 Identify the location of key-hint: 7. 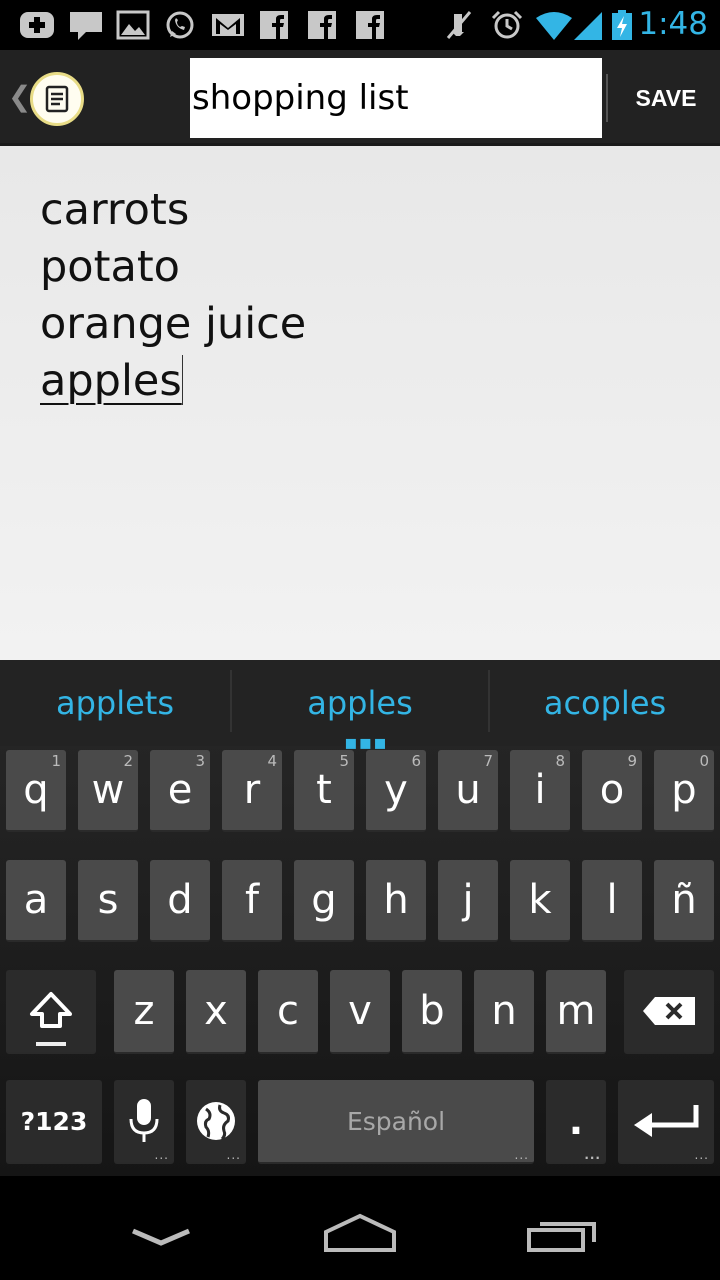
(488, 761).